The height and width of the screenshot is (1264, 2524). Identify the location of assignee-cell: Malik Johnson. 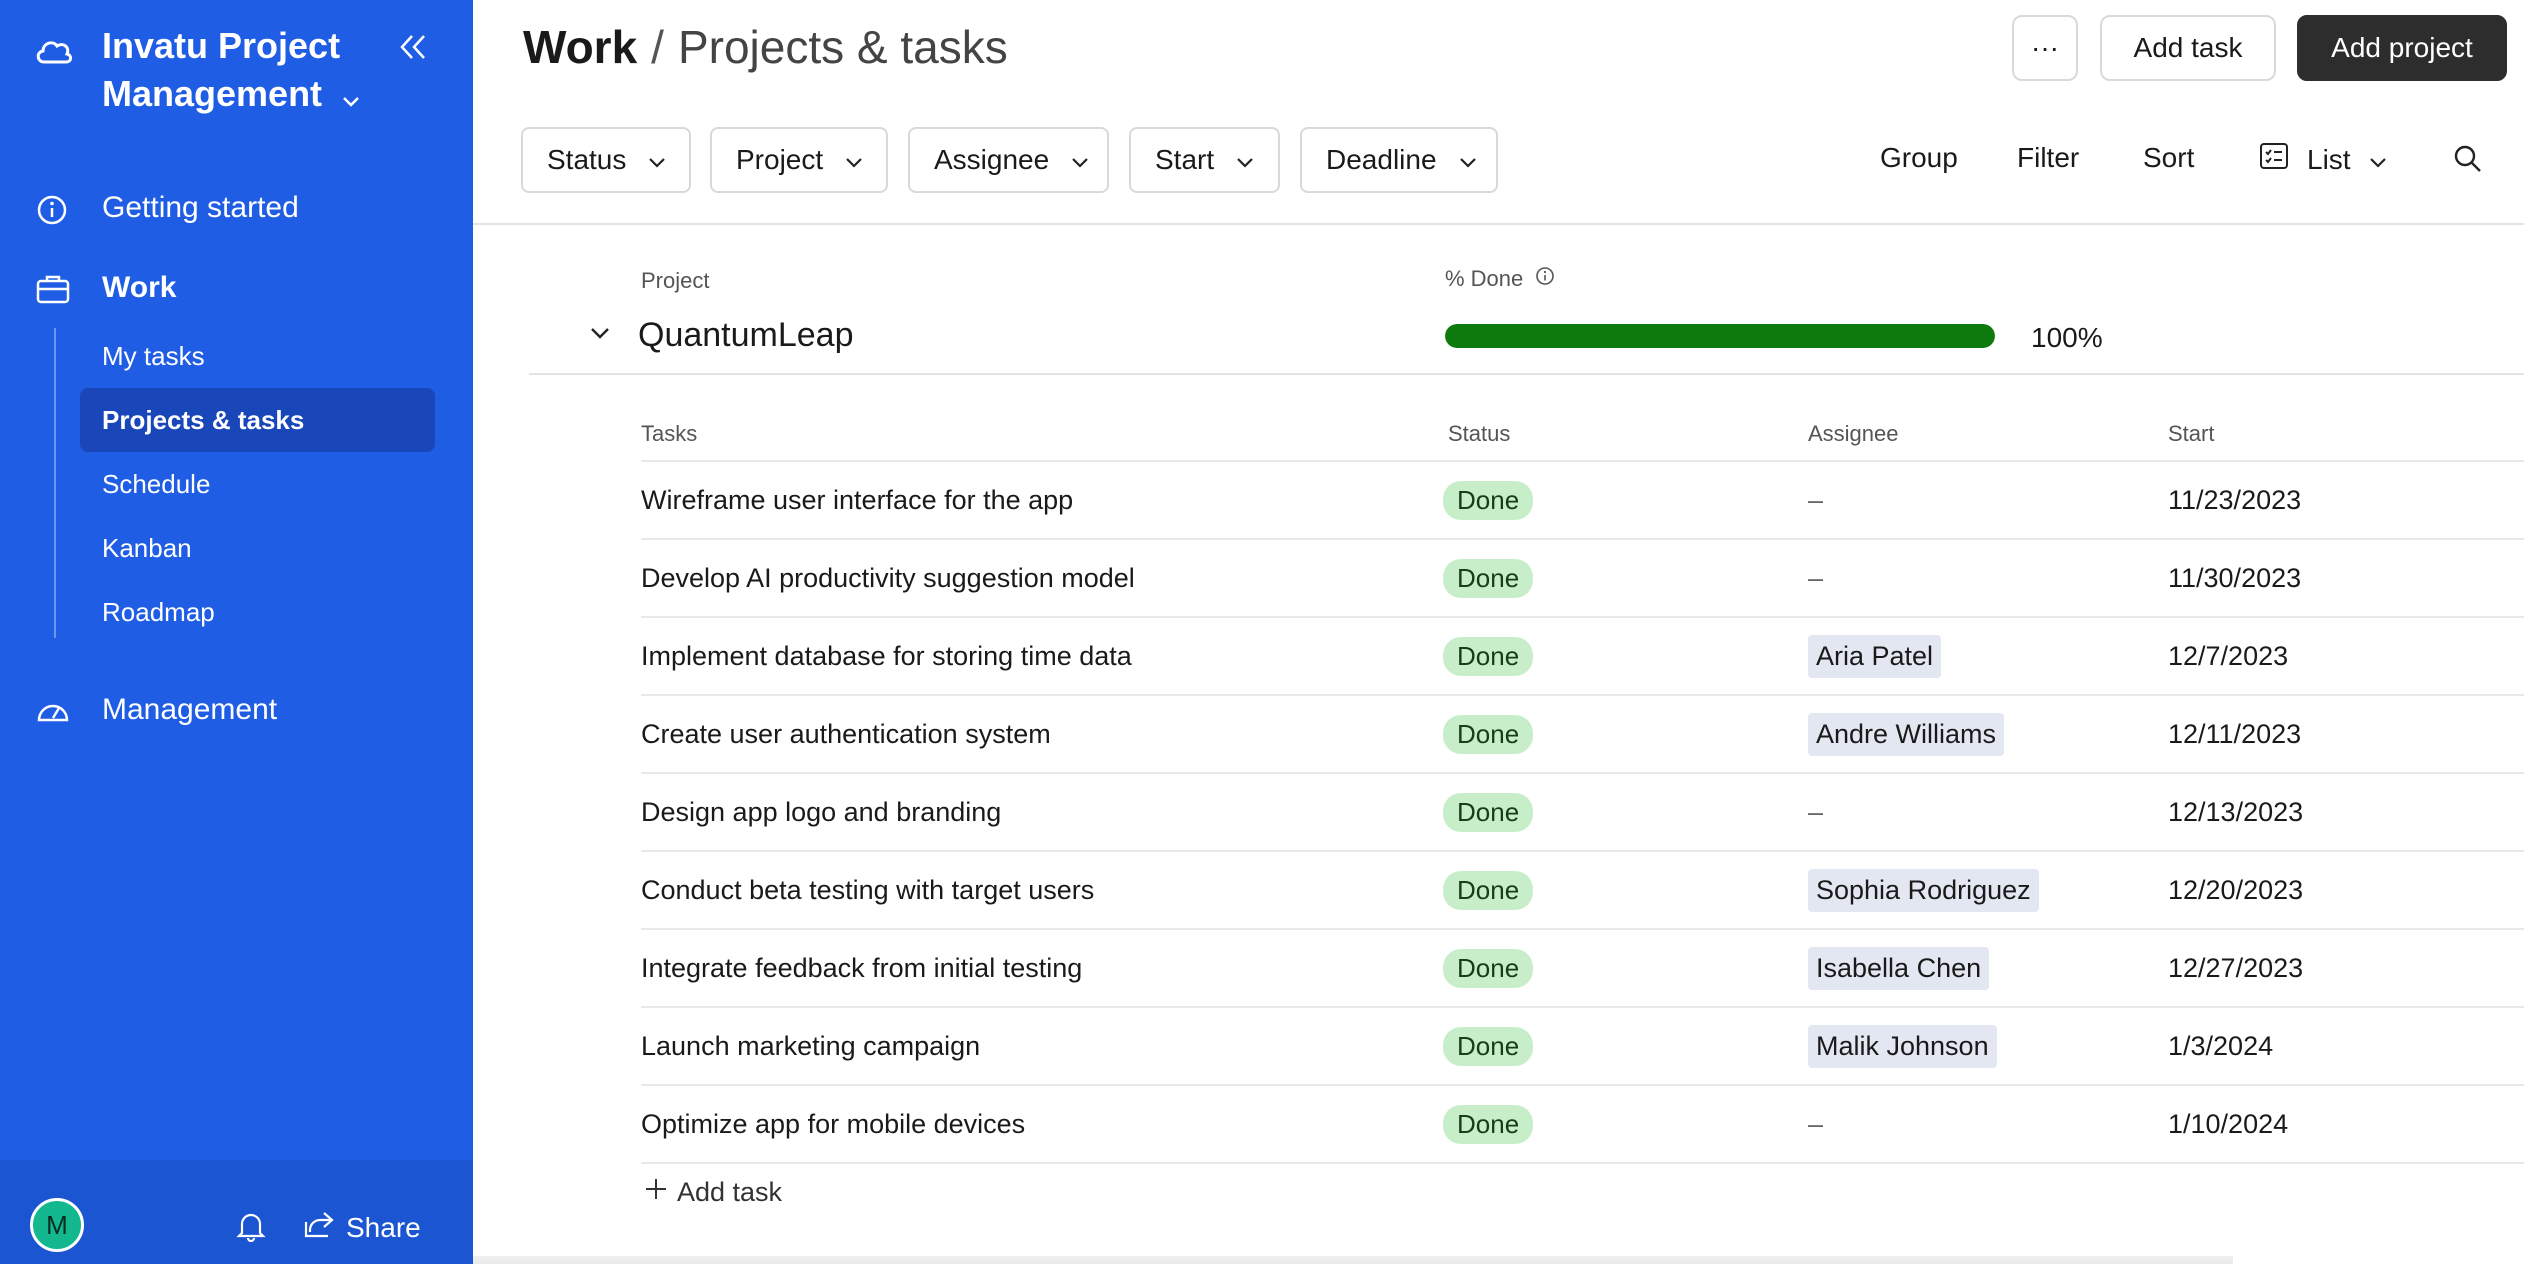
(1902, 1046).